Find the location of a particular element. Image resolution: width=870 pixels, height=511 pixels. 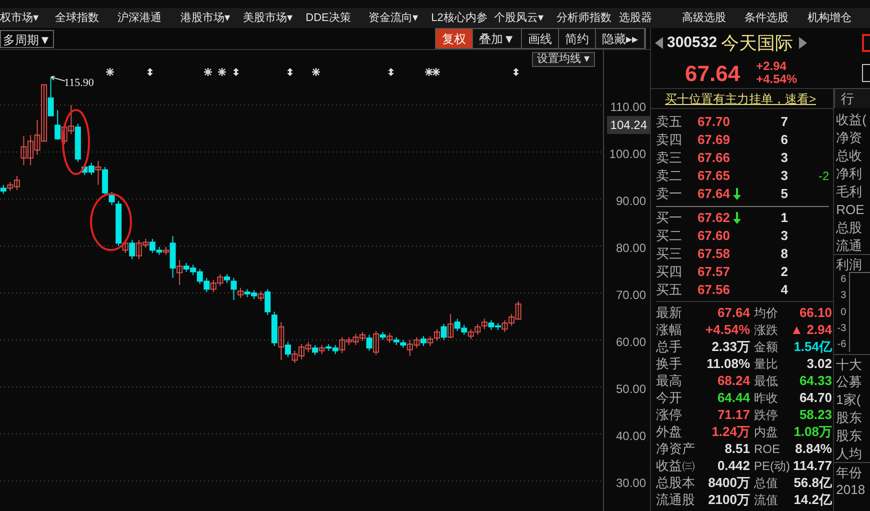

side-metric-label: 收益( is located at coordinates (852, 119).